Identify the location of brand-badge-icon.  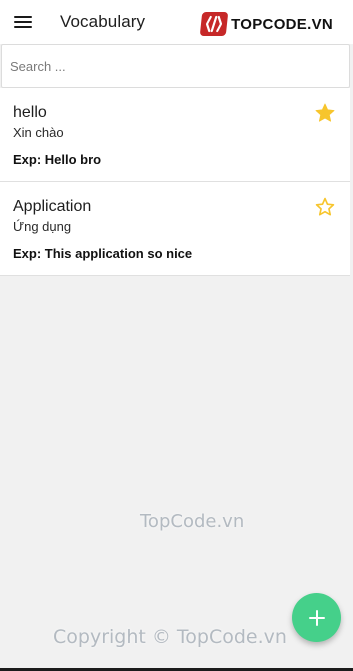
(214, 24).